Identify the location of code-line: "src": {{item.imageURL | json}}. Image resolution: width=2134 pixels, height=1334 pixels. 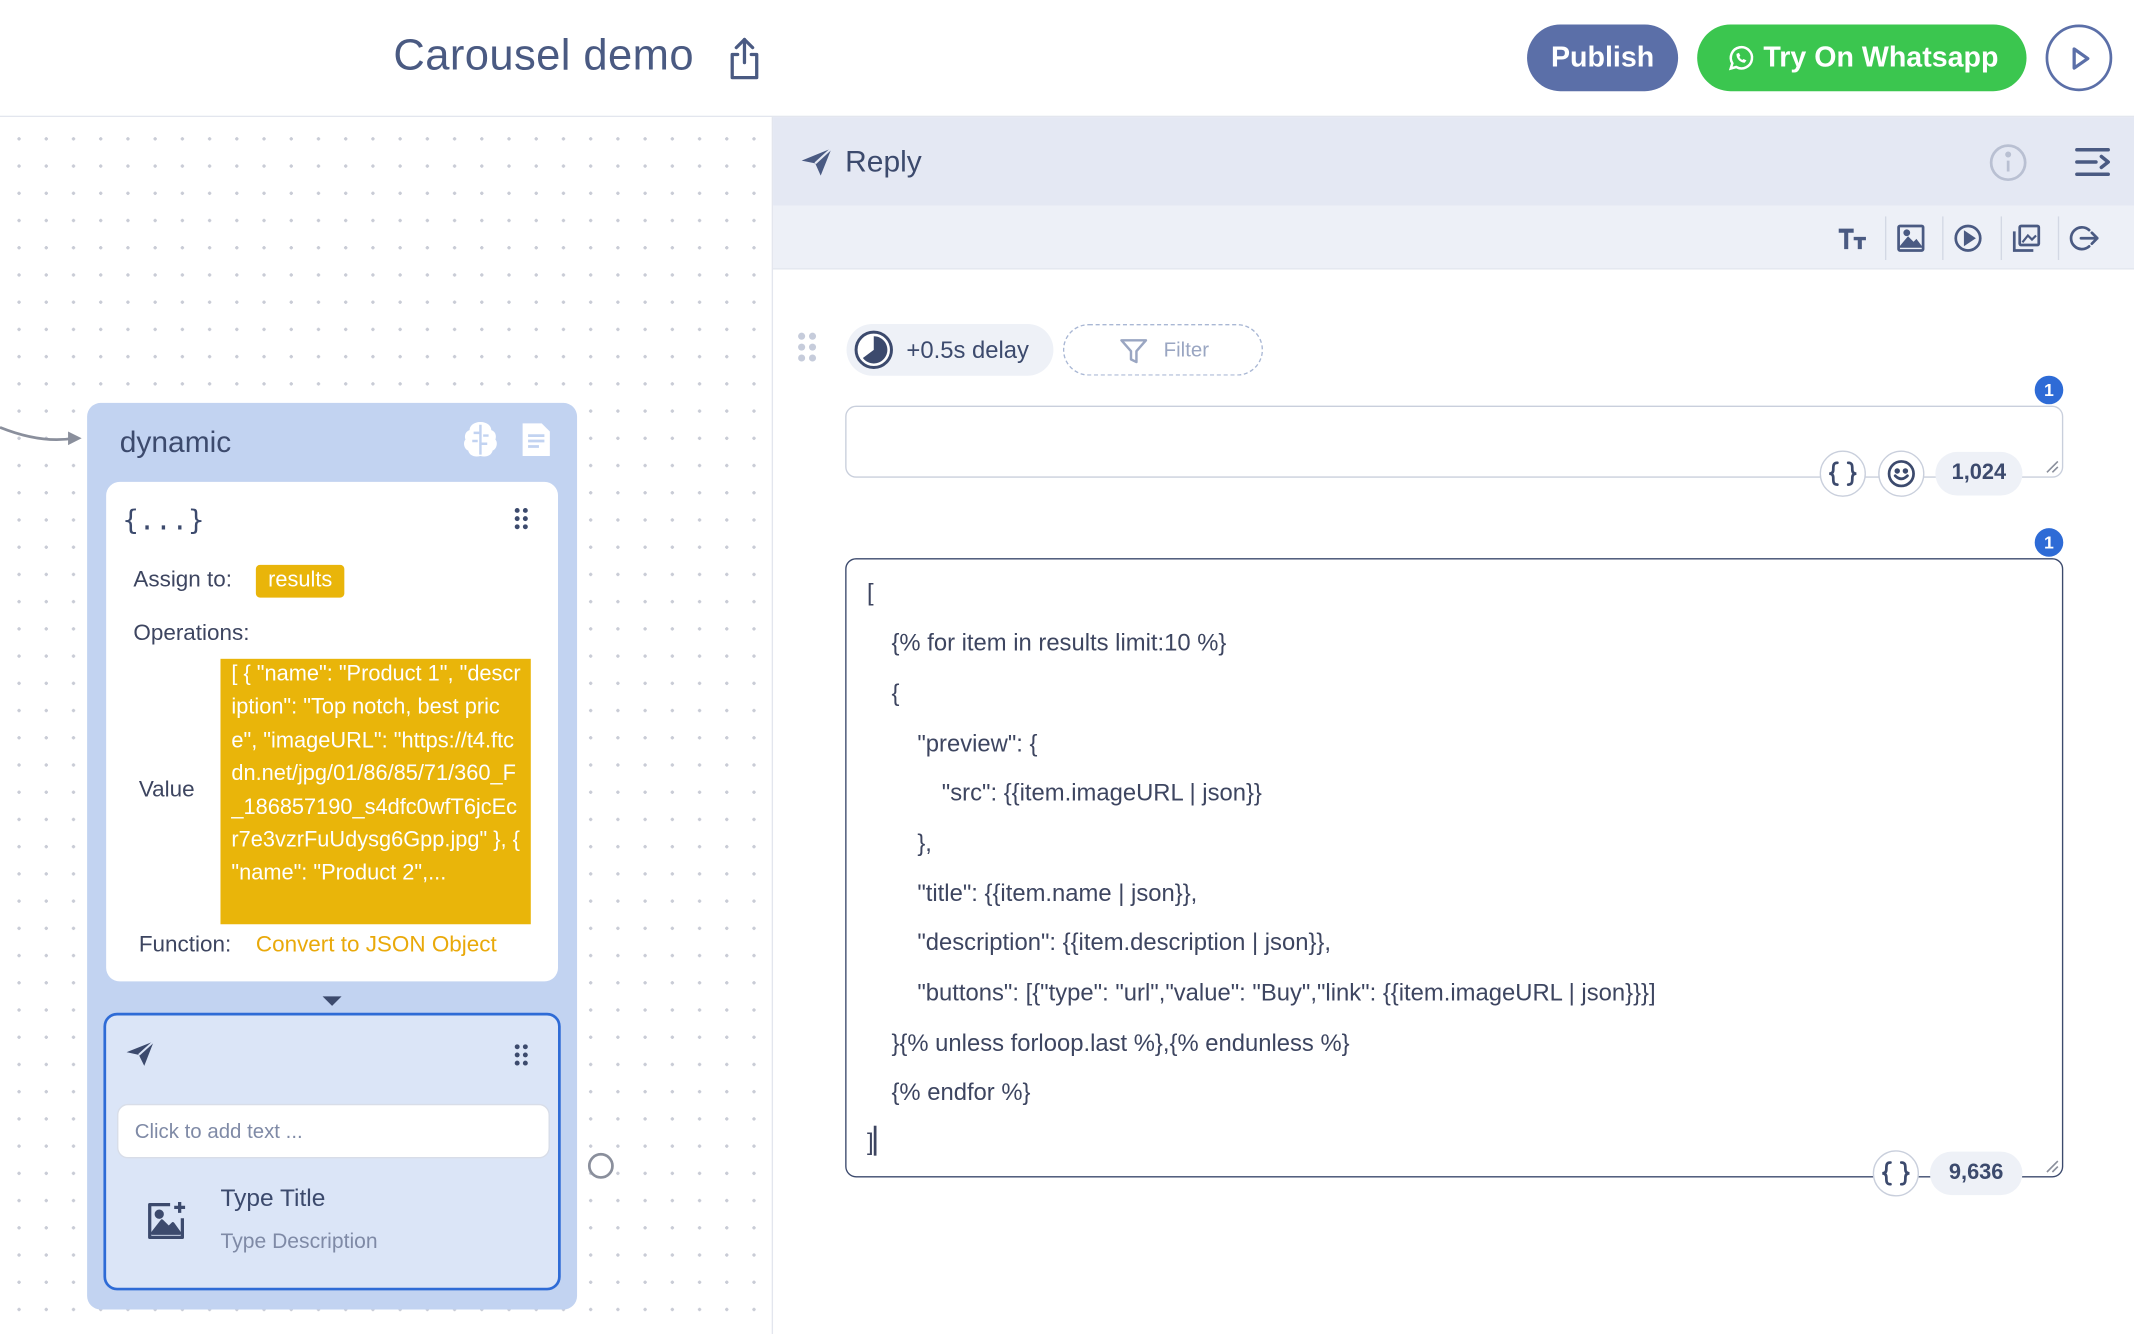
(1101, 792).